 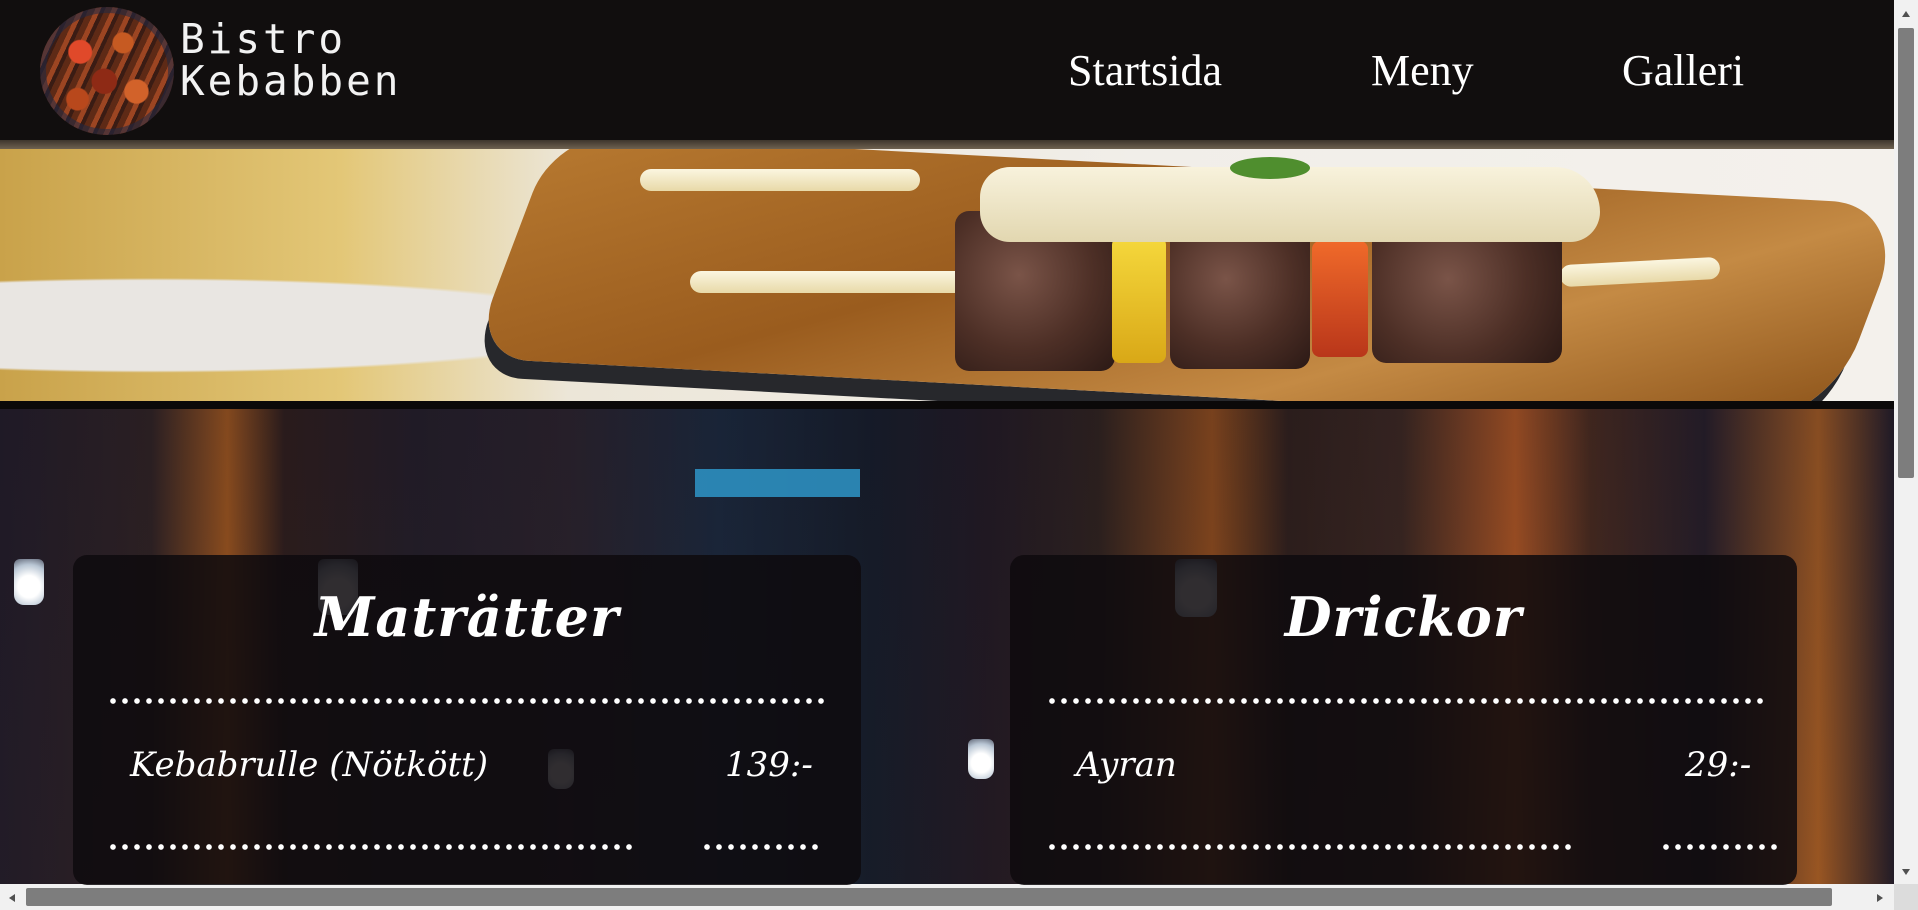 I want to click on brand-name: Bistro Kebabben, so click(x=290, y=60).